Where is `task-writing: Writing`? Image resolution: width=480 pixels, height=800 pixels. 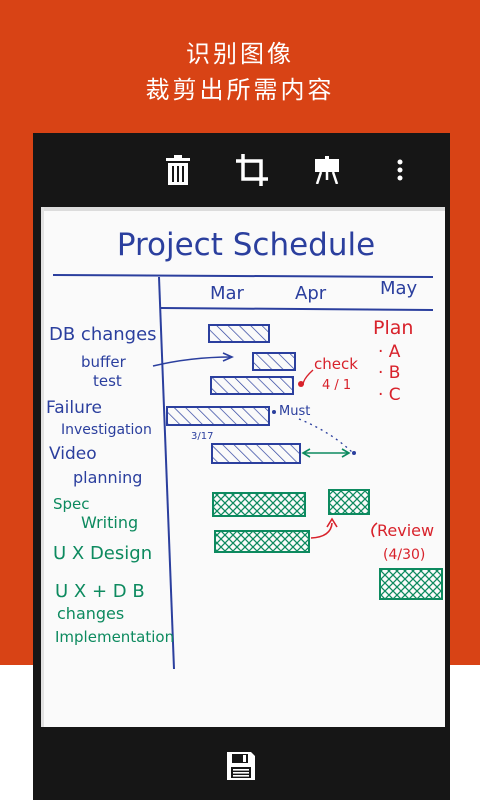 task-writing: Writing is located at coordinates (109, 522).